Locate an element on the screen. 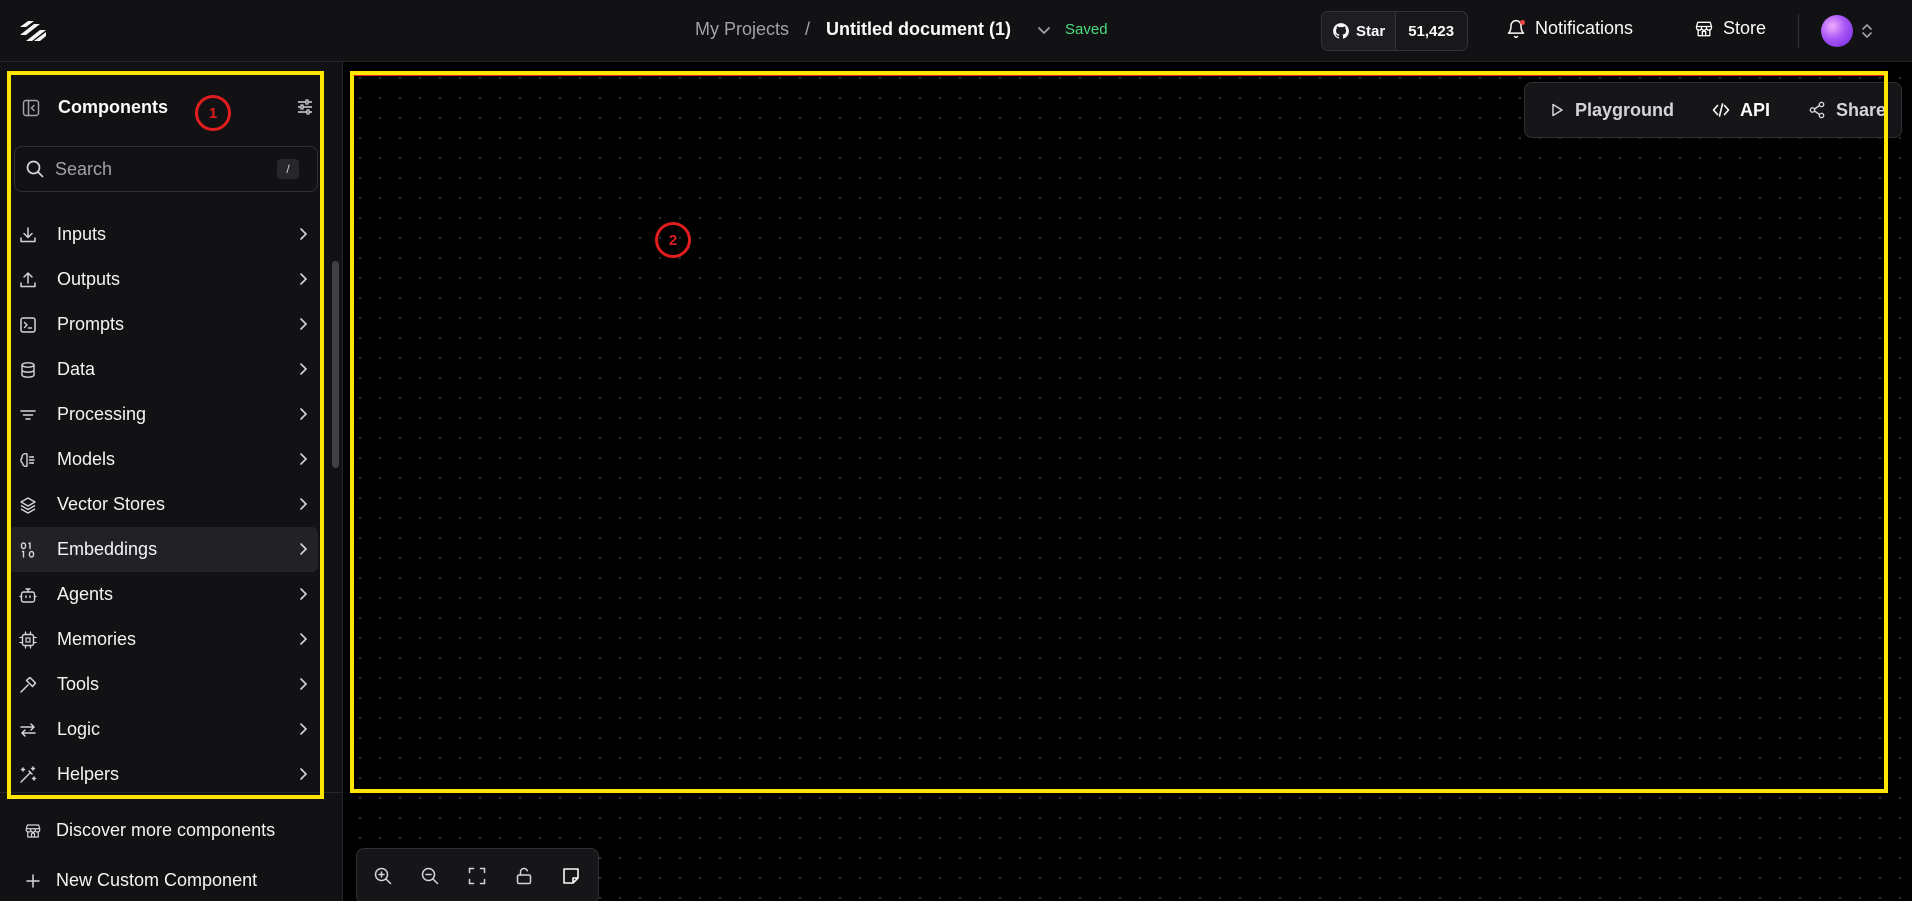 This screenshot has width=1912, height=901. save-status: Saved is located at coordinates (1086, 29).